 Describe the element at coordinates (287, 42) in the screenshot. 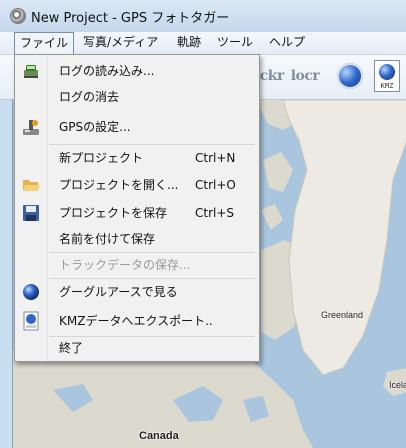

I see `menu-help: ヘルプ` at that location.